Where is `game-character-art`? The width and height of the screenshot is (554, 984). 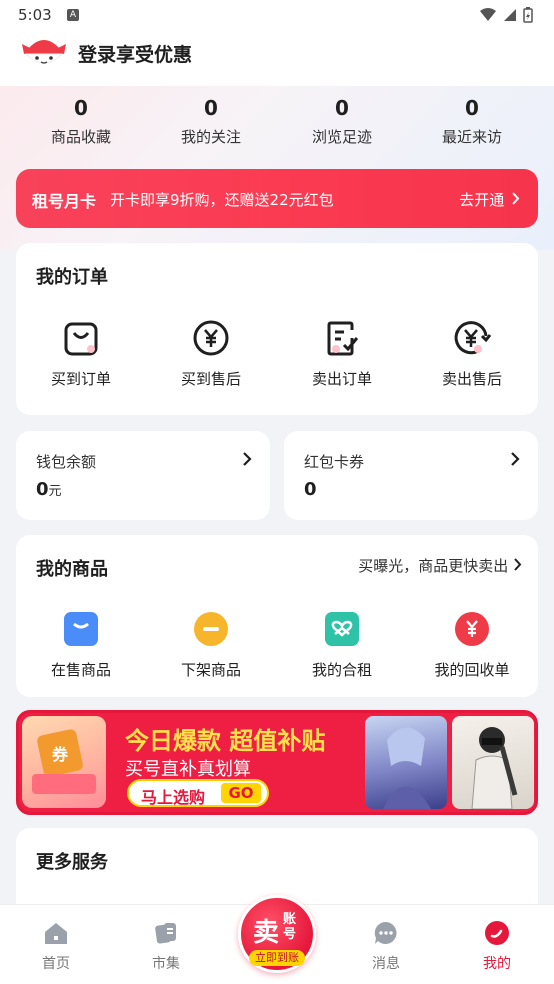 game-character-art is located at coordinates (407, 768).